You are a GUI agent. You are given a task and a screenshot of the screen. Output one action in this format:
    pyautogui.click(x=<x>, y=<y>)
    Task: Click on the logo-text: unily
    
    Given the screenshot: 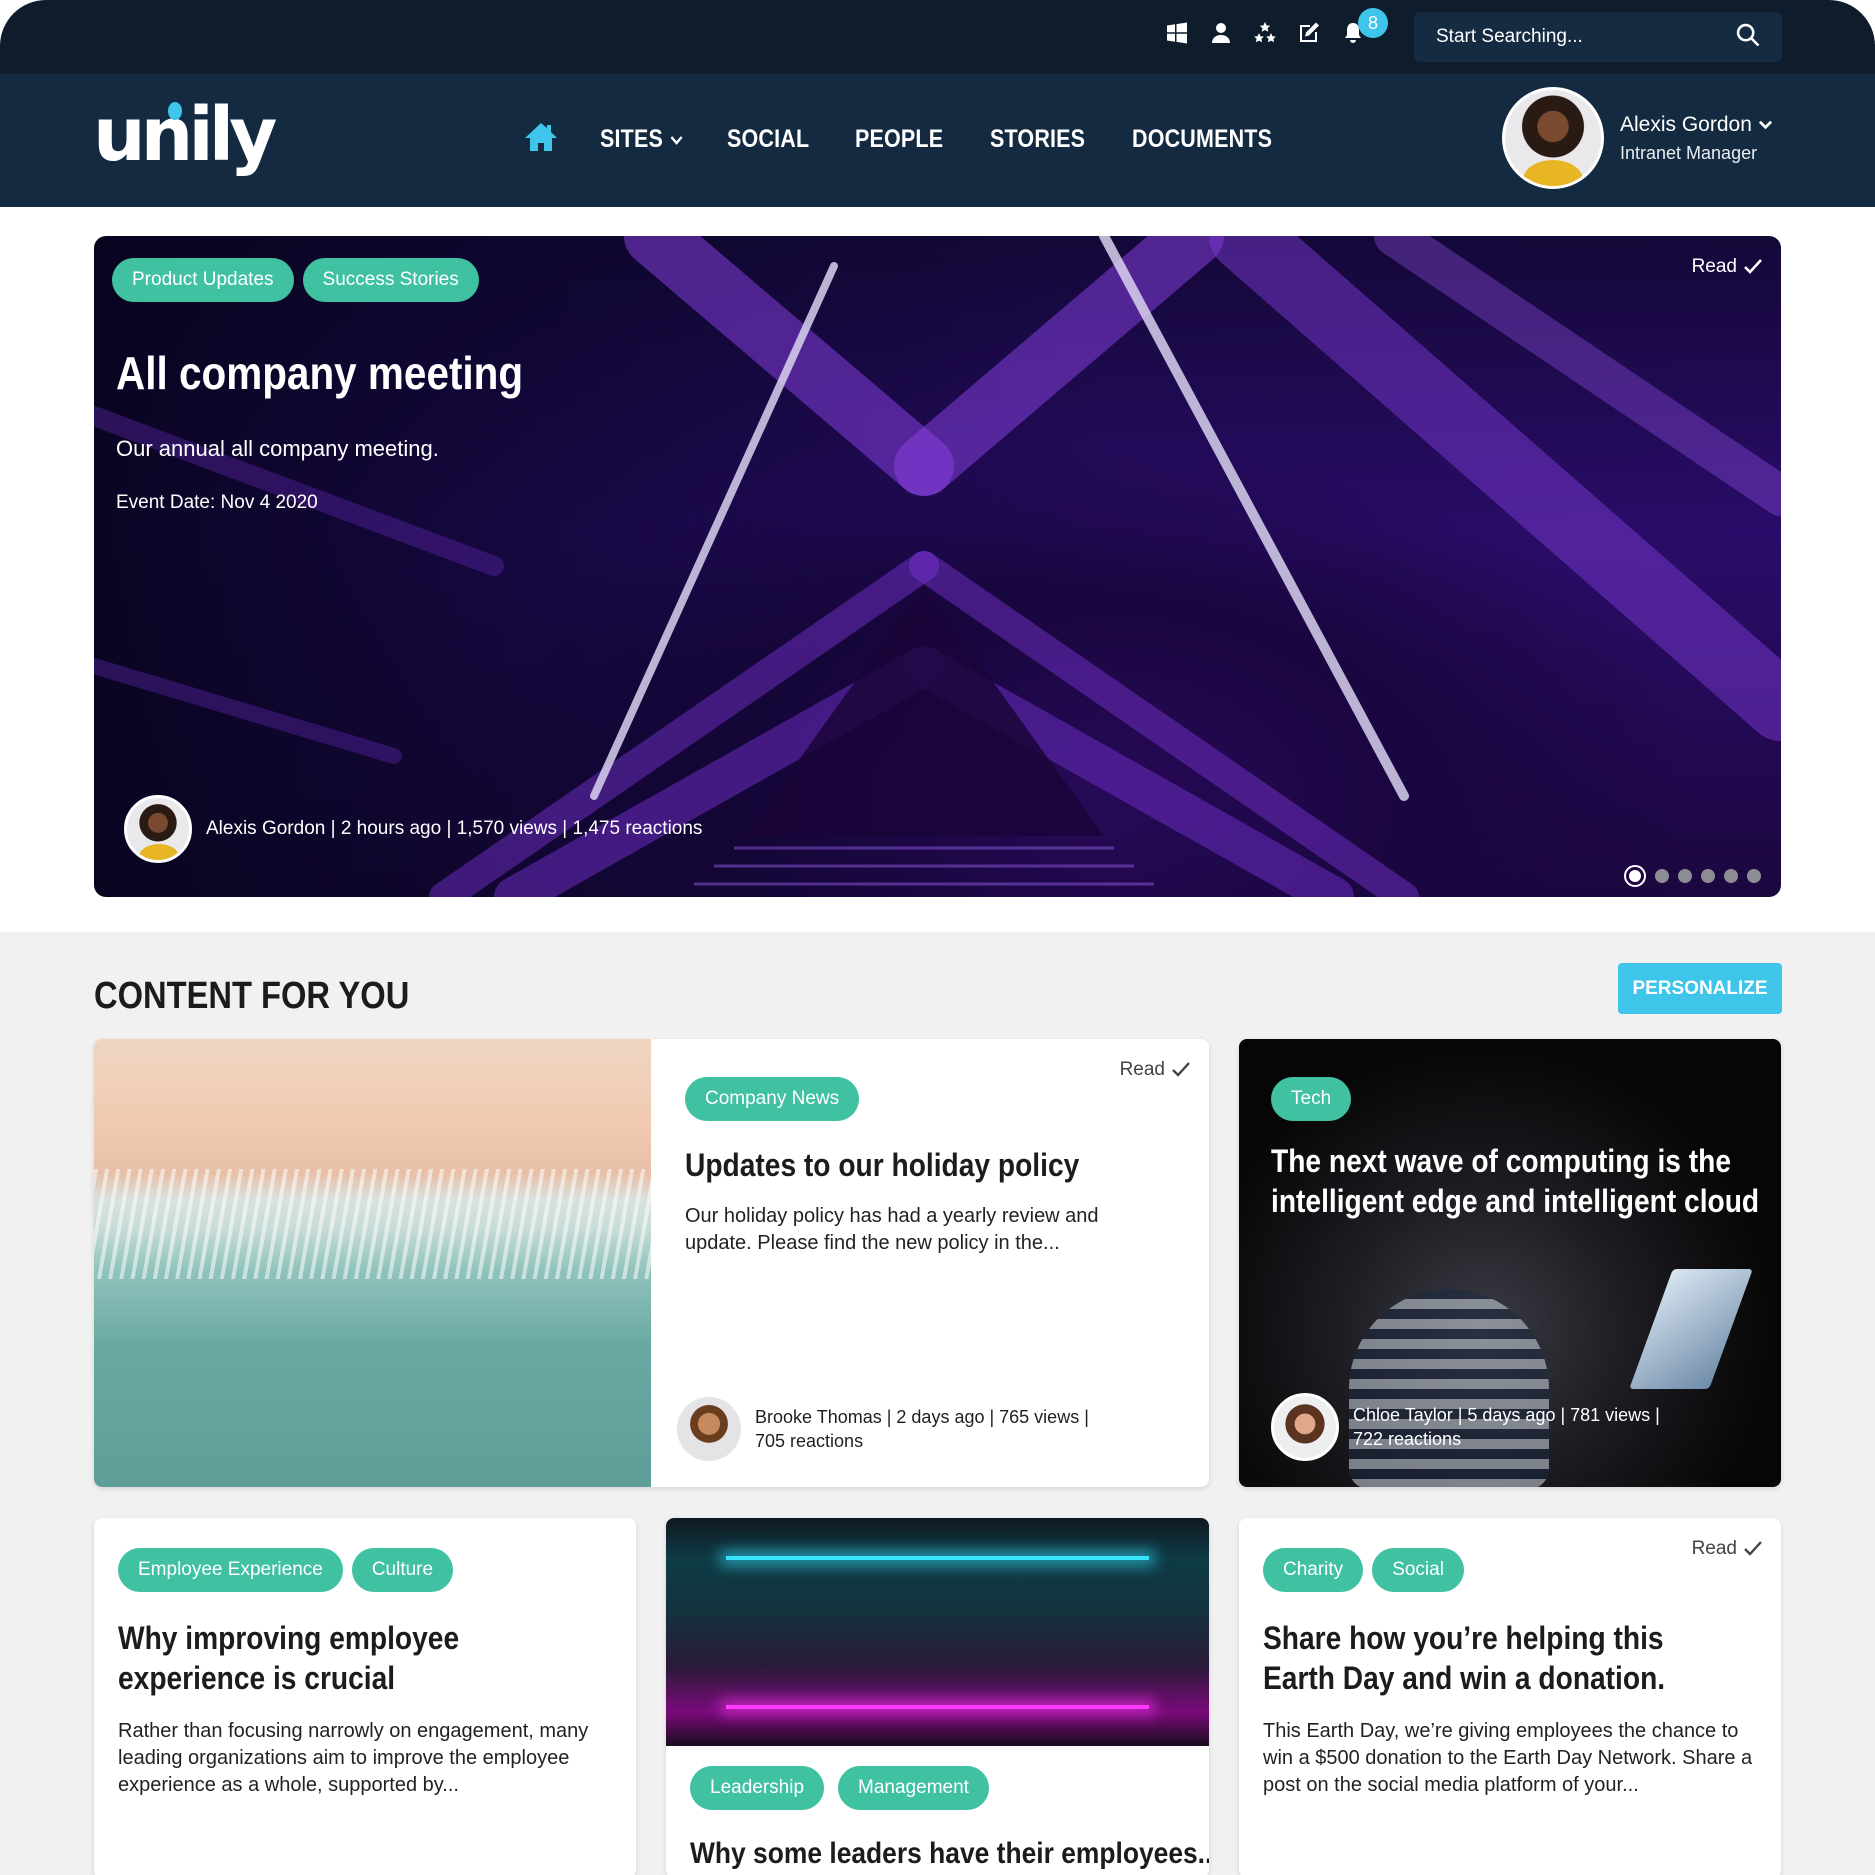 What is the action you would take?
    pyautogui.click(x=185, y=135)
    